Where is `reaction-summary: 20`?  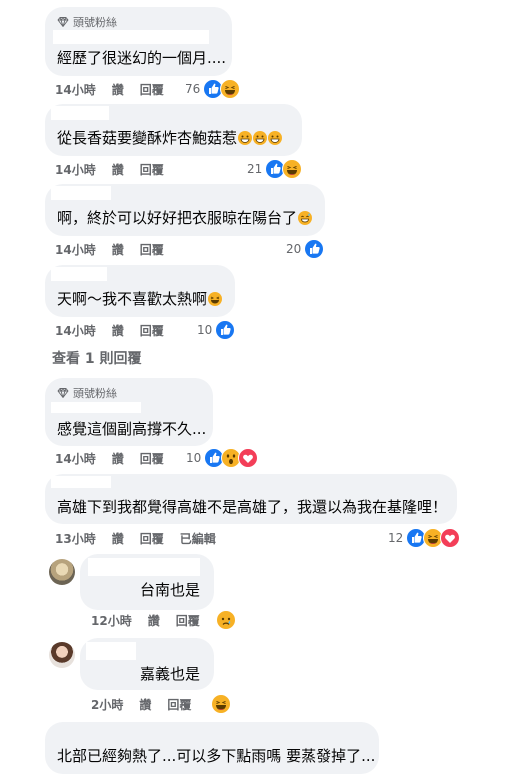 reaction-summary: 20 is located at coordinates (305, 249).